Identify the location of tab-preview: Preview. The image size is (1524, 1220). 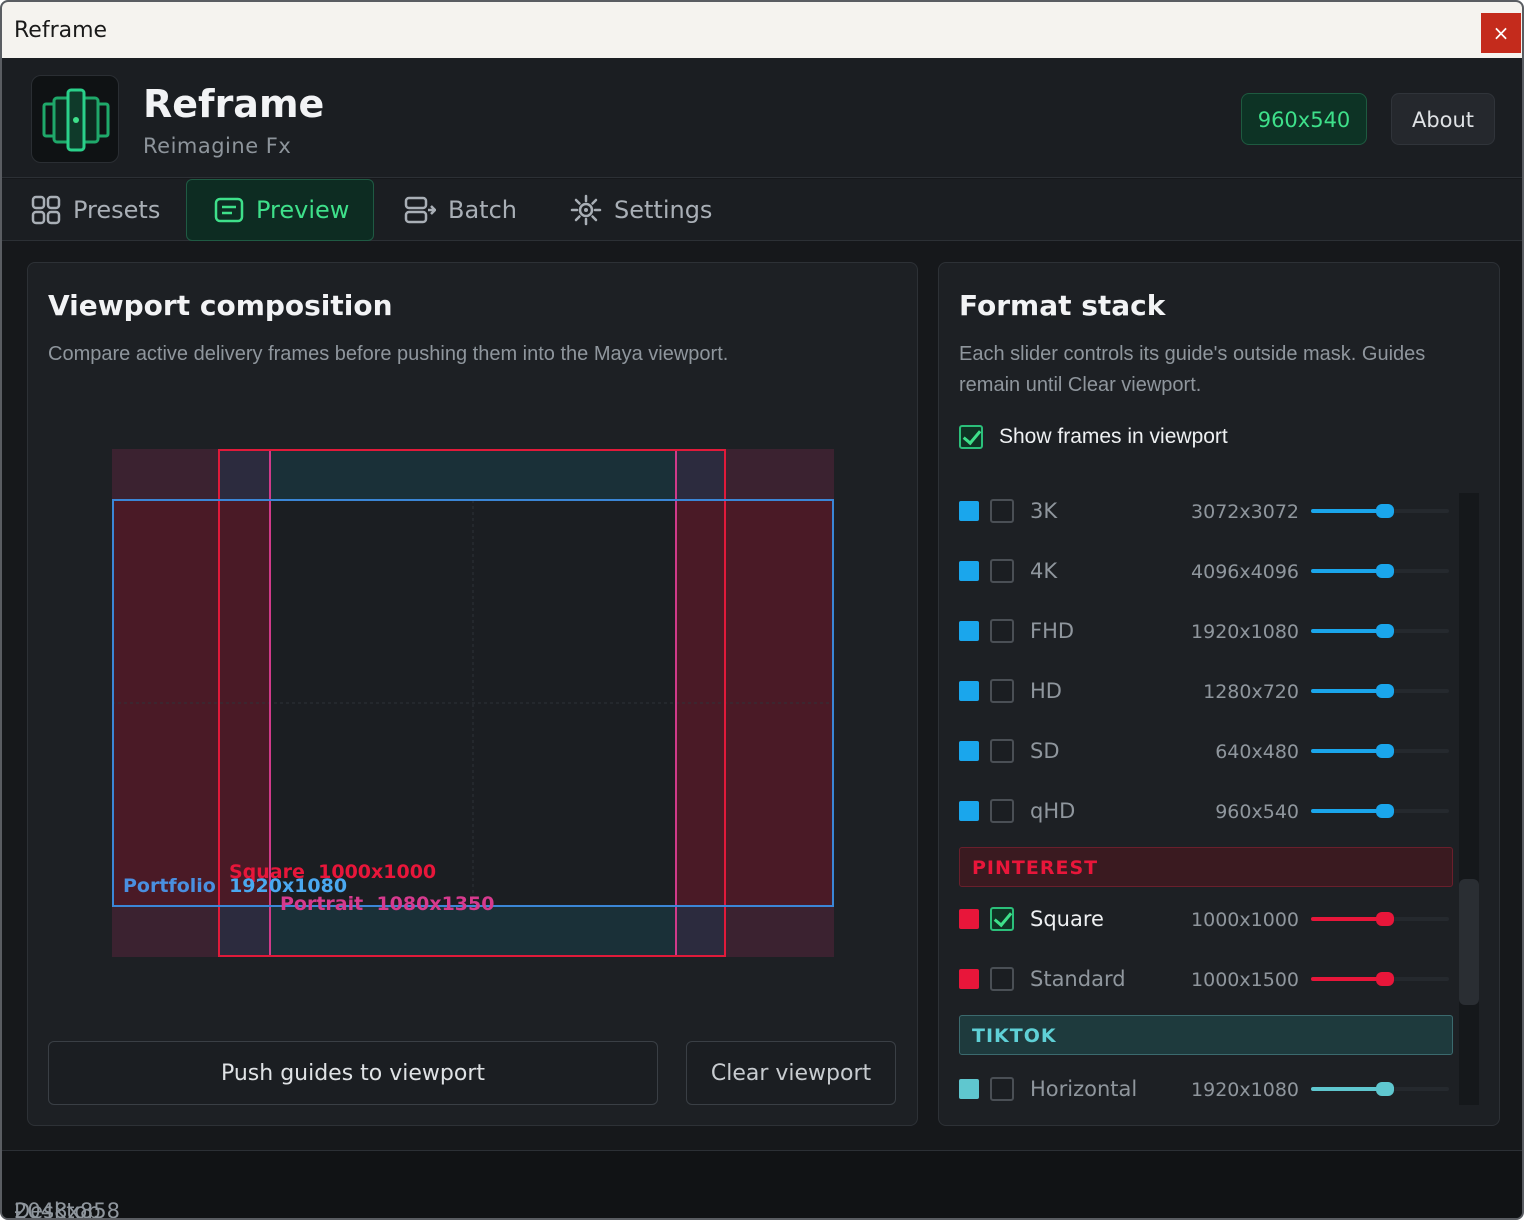
(280, 210).